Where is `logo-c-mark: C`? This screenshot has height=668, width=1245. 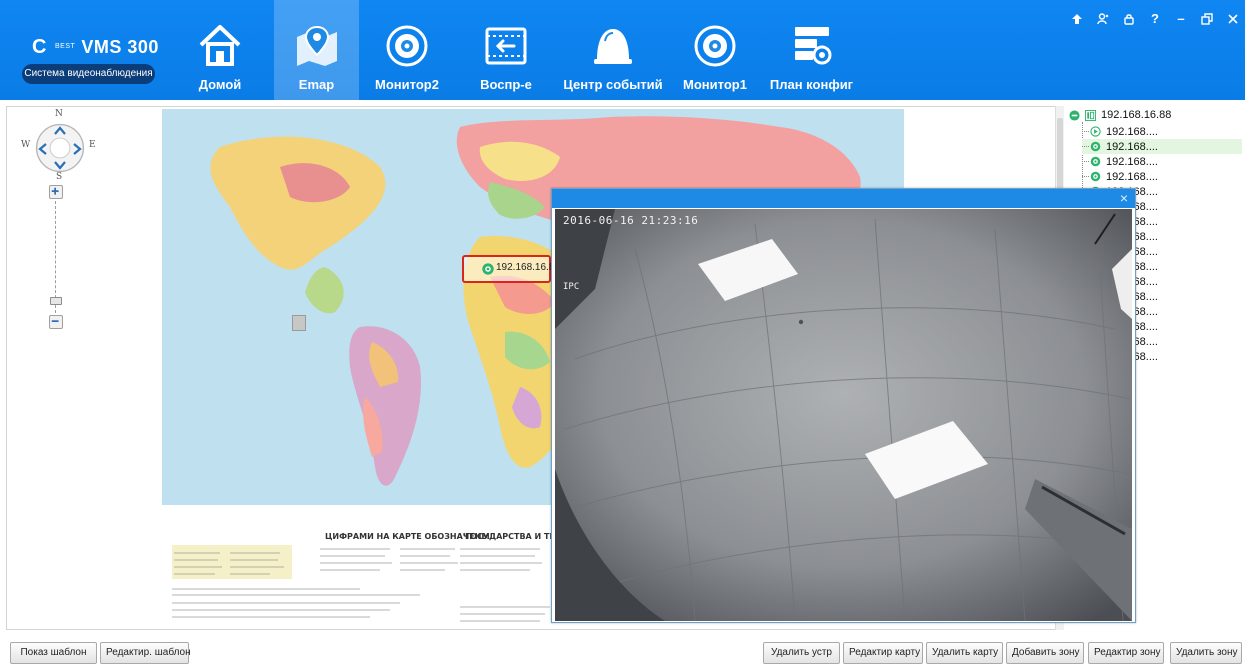 logo-c-mark: C is located at coordinates (42, 47).